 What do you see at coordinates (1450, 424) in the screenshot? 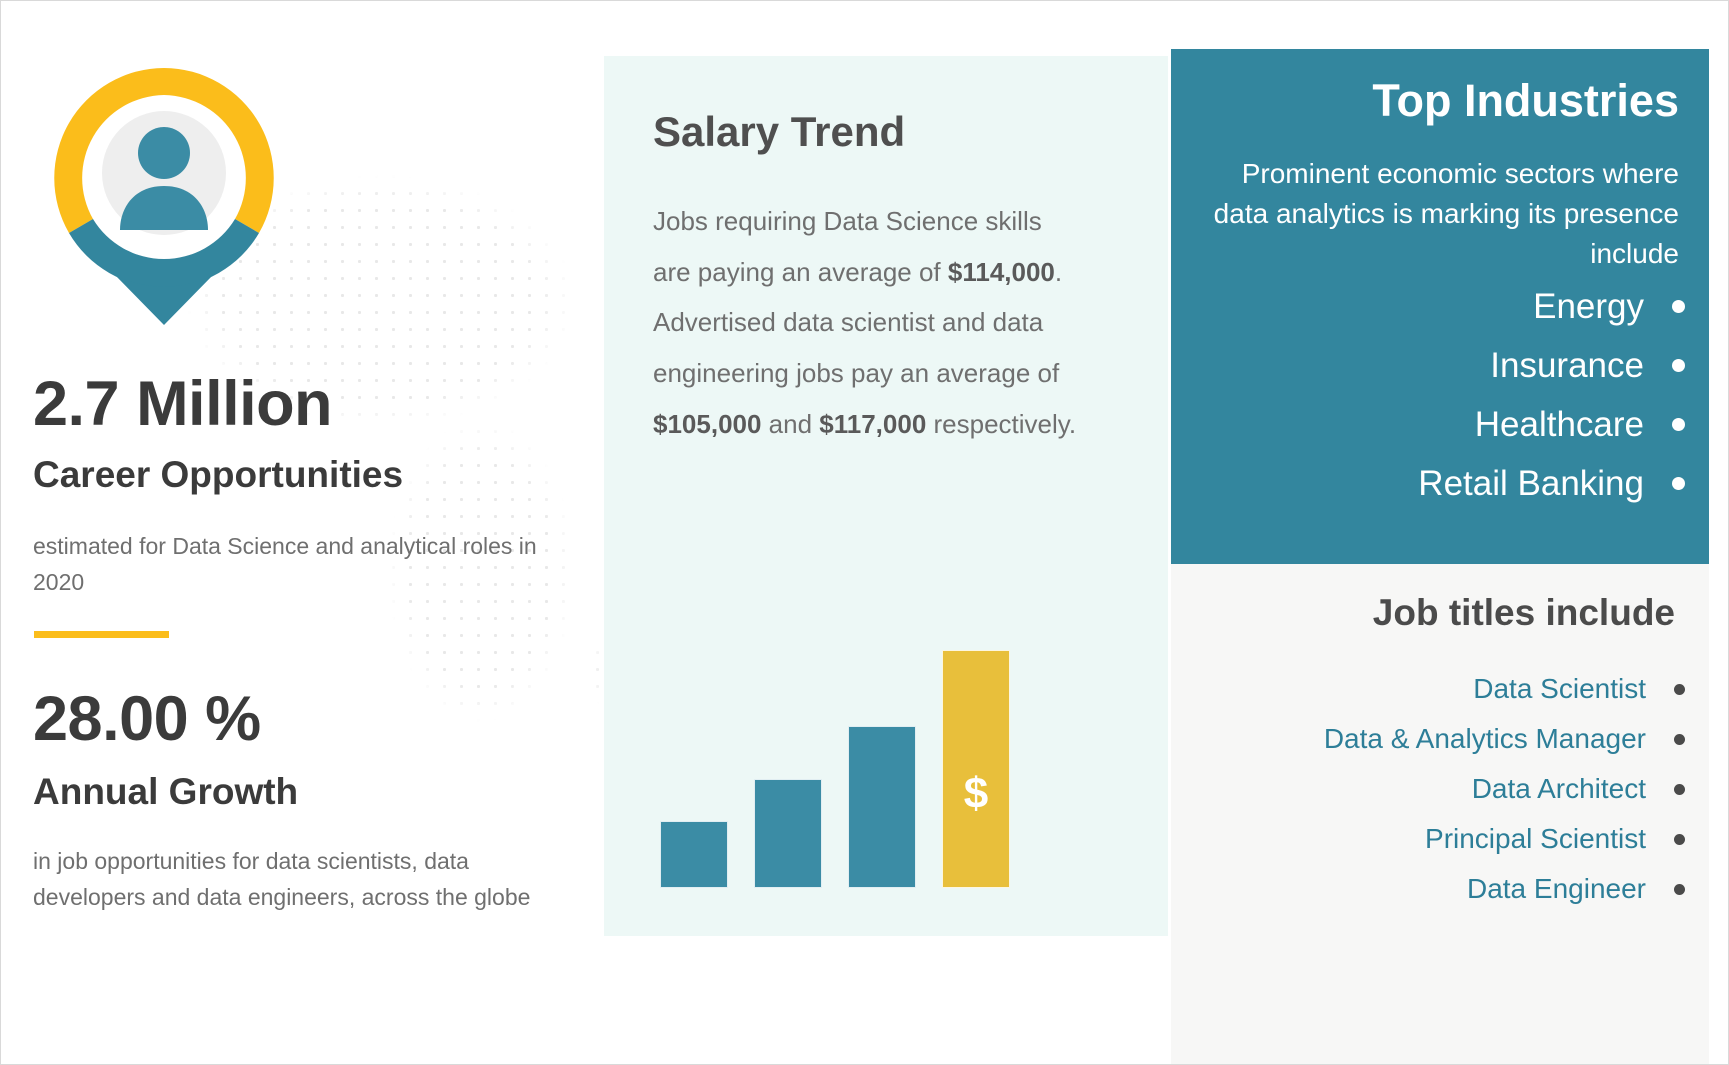
I see `industry-list-item: Healthcare` at bounding box center [1450, 424].